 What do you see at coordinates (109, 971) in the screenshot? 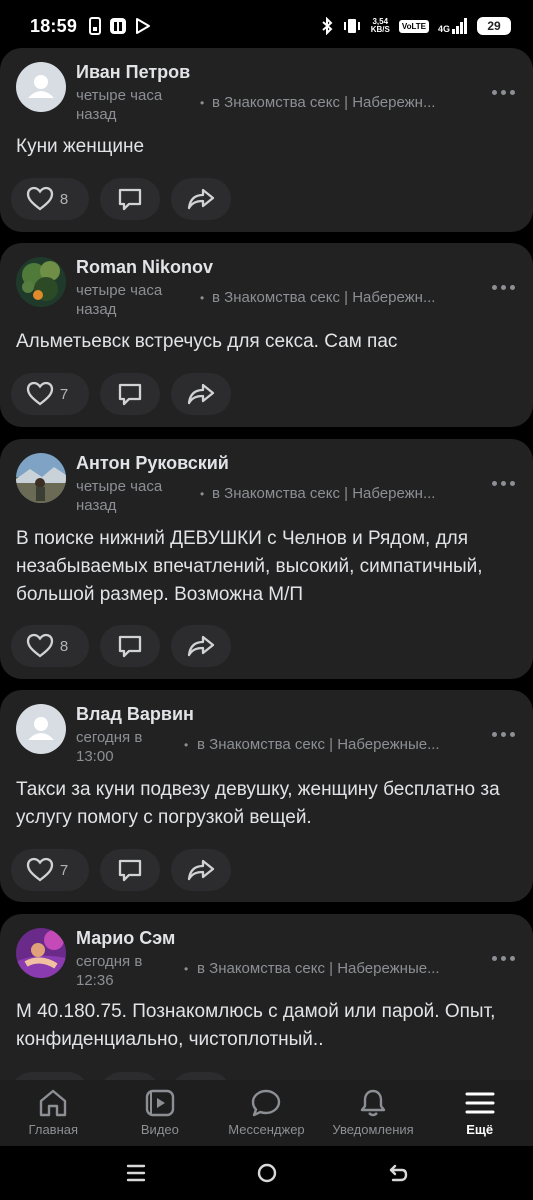
I see `post-time: сегодня в 12:36` at bounding box center [109, 971].